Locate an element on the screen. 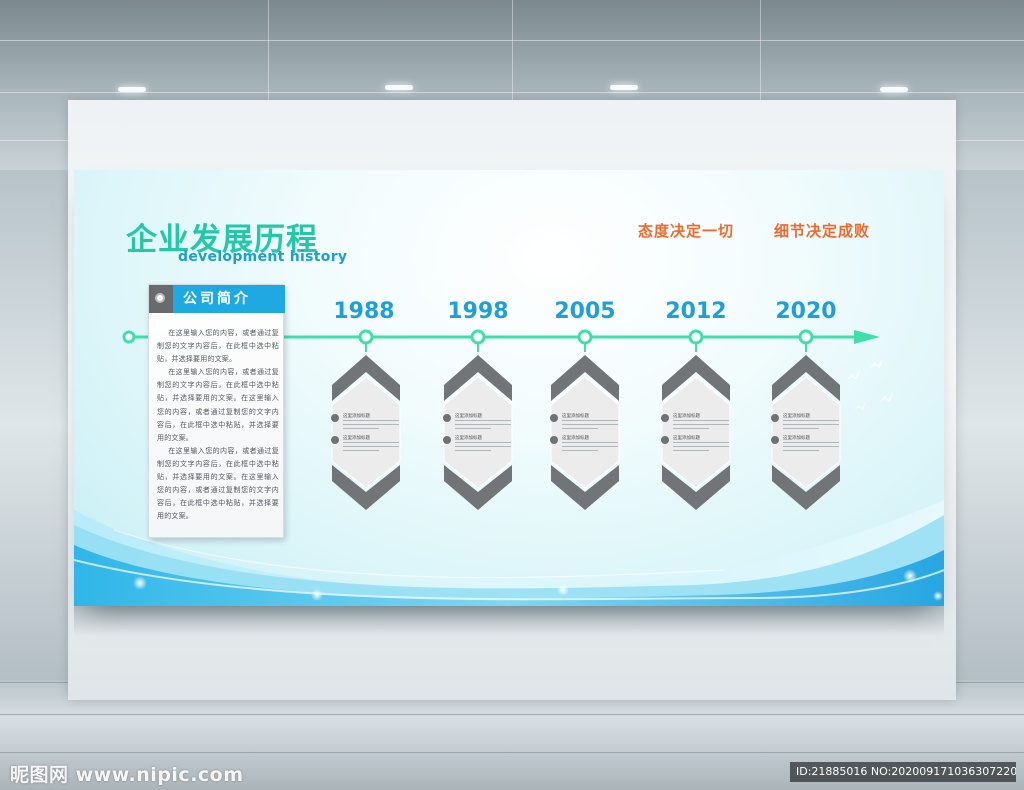 The height and width of the screenshot is (790, 1024). page-subtitle: development history is located at coordinates (263, 257).